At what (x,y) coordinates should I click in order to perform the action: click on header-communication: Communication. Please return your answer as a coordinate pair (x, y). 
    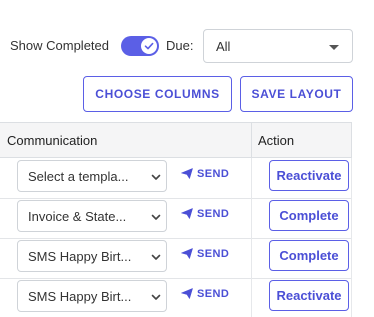
    Looking at the image, I should click on (52, 140).